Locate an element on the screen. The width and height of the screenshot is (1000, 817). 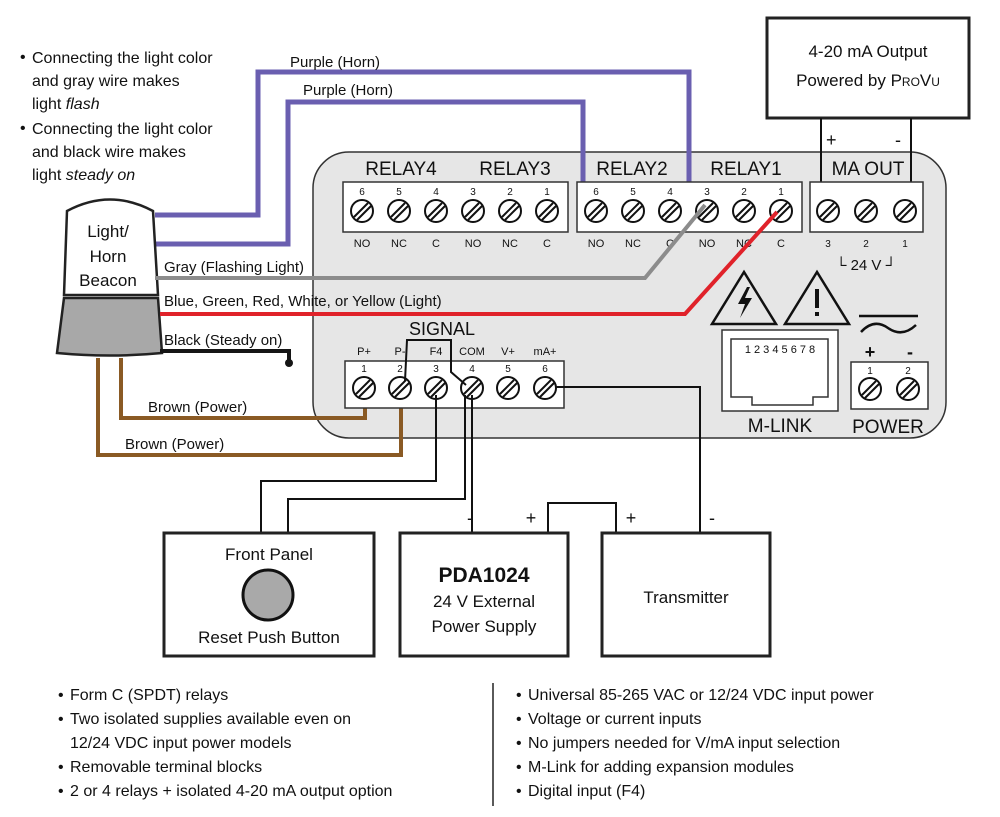
feature-left-item: 12/24 VDC input power models is located at coordinates (180, 743).